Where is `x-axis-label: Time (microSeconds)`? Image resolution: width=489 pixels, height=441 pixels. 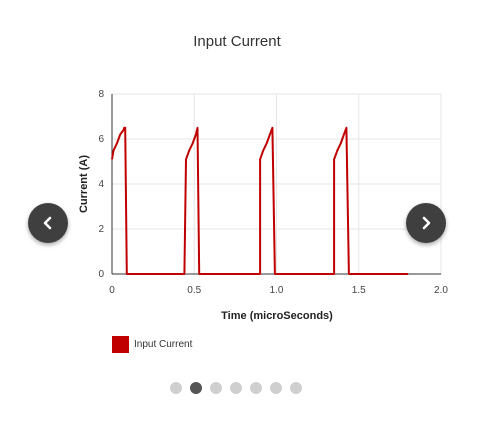
x-axis-label: Time (microSeconds) is located at coordinates (277, 316).